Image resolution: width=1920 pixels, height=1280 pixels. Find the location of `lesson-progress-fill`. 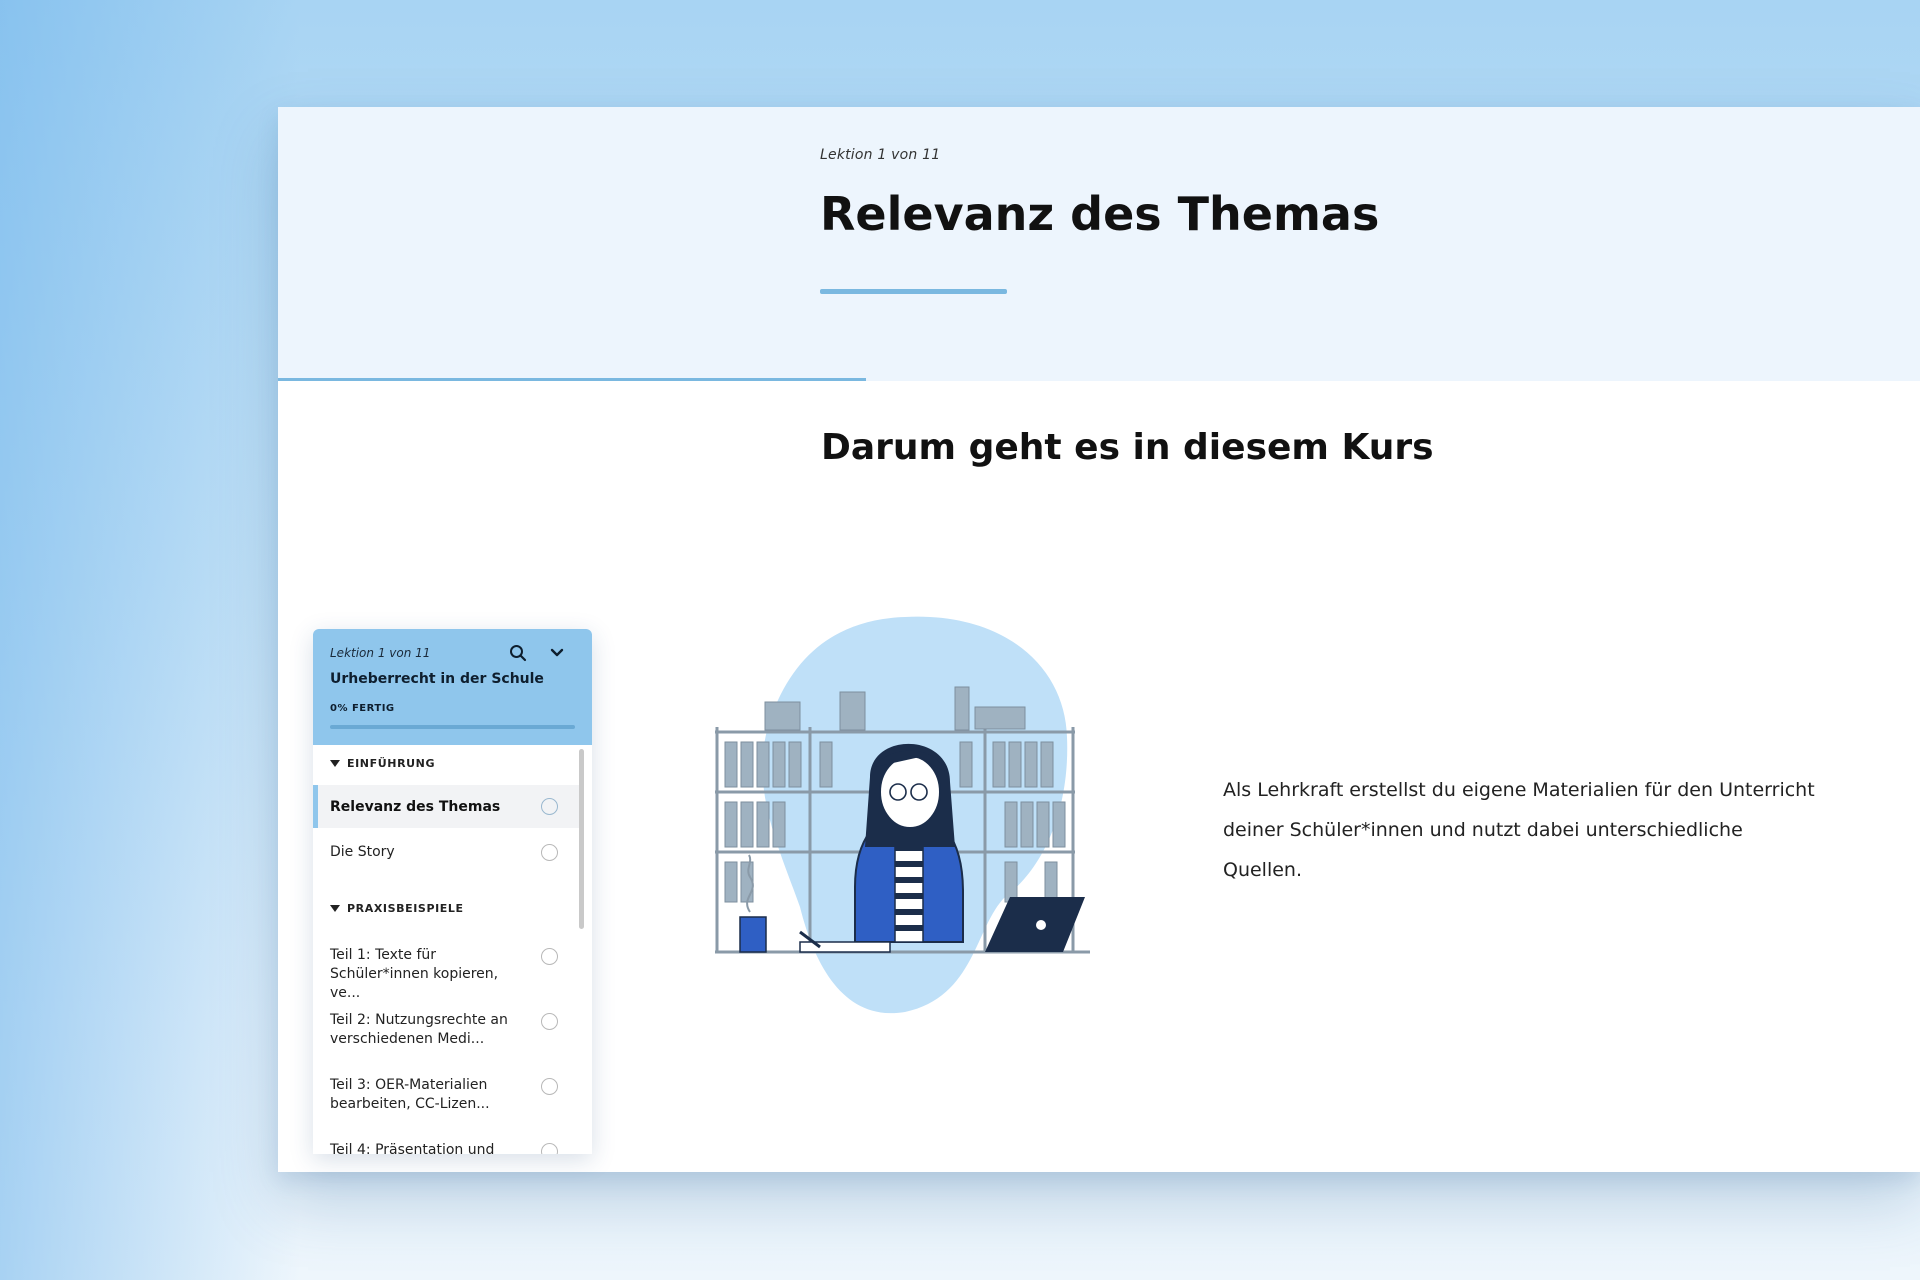

lesson-progress-fill is located at coordinates (572, 379).